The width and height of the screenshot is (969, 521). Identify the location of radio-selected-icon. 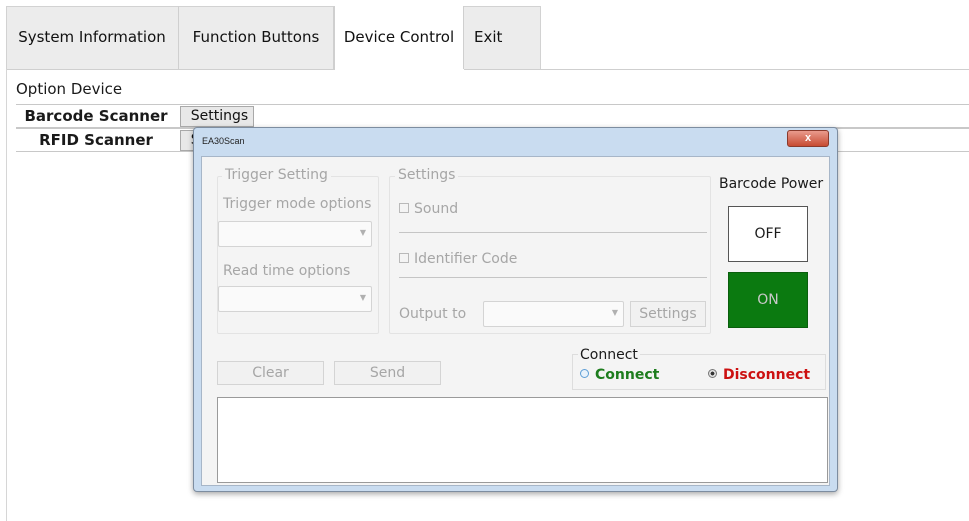
(712, 373).